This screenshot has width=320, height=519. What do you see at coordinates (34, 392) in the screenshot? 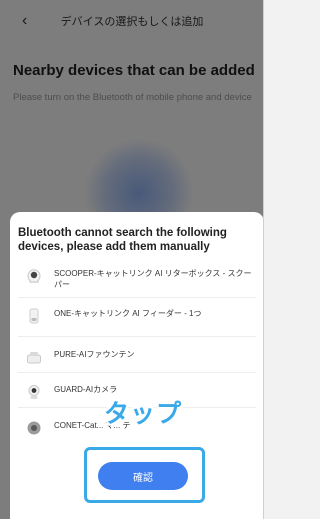
I see `camera-icon` at bounding box center [34, 392].